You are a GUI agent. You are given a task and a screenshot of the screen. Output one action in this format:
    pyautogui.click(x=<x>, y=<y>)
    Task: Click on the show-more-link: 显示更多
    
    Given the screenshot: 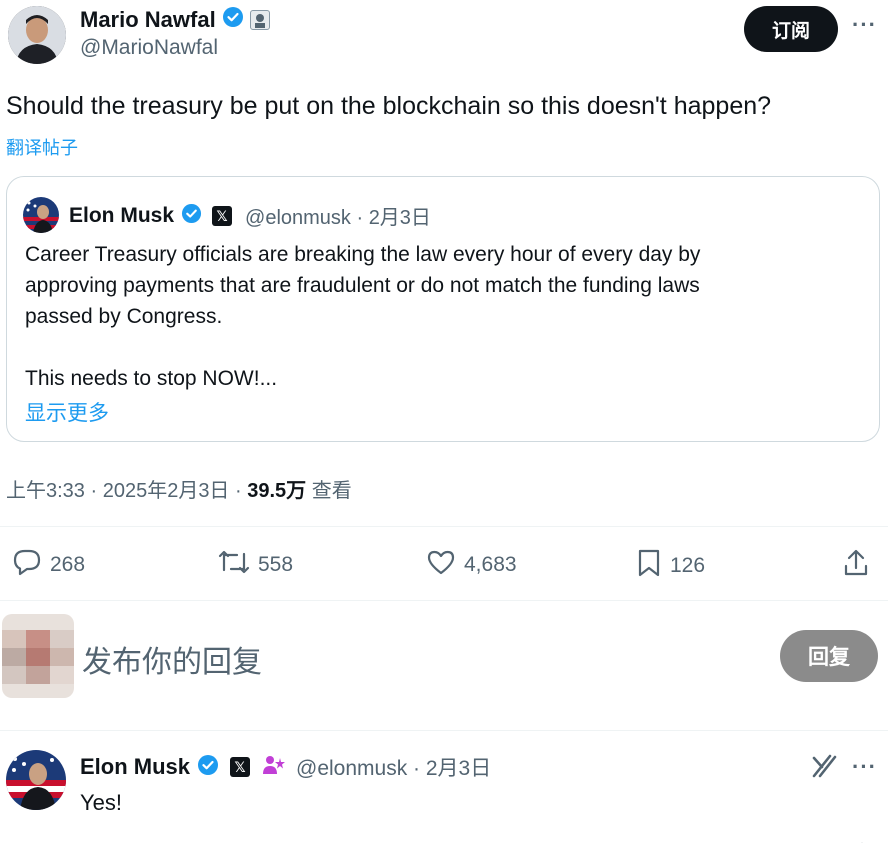 What is the action you would take?
    pyautogui.click(x=67, y=412)
    